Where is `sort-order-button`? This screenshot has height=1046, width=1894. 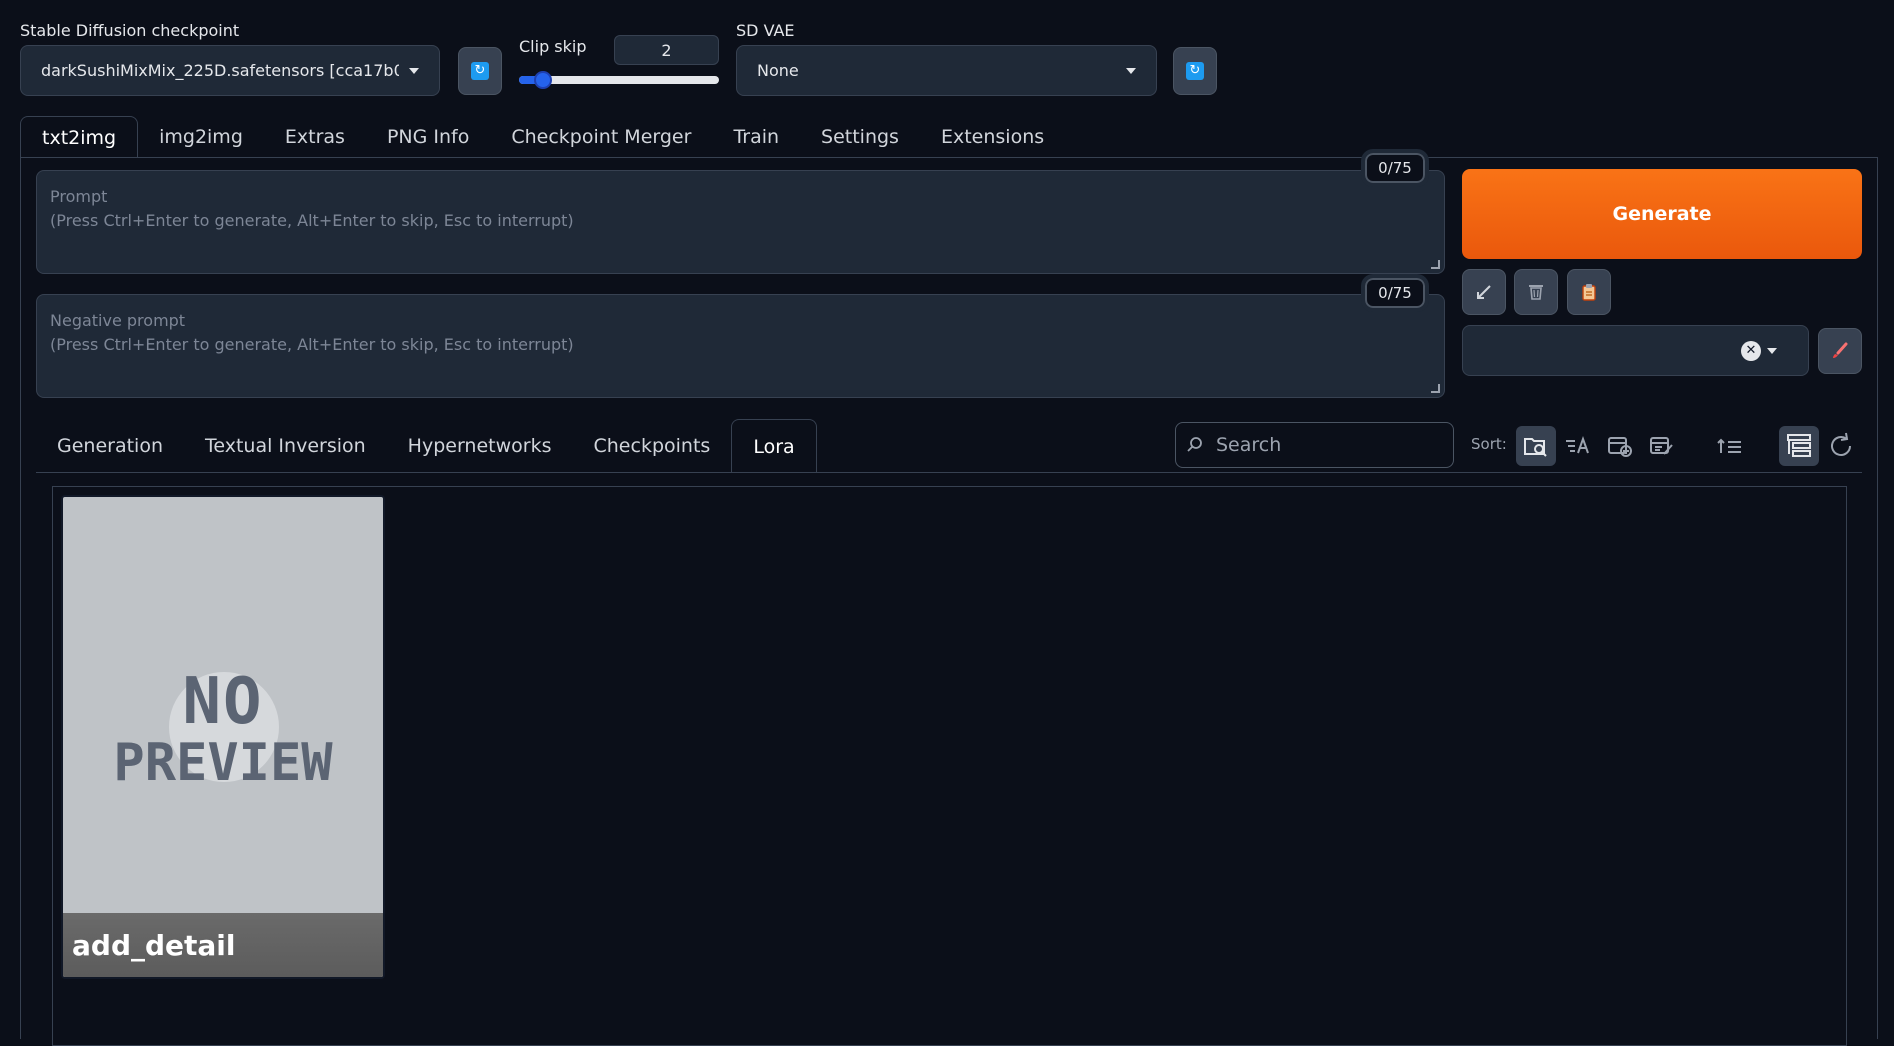
sort-order-button is located at coordinates (1730, 446).